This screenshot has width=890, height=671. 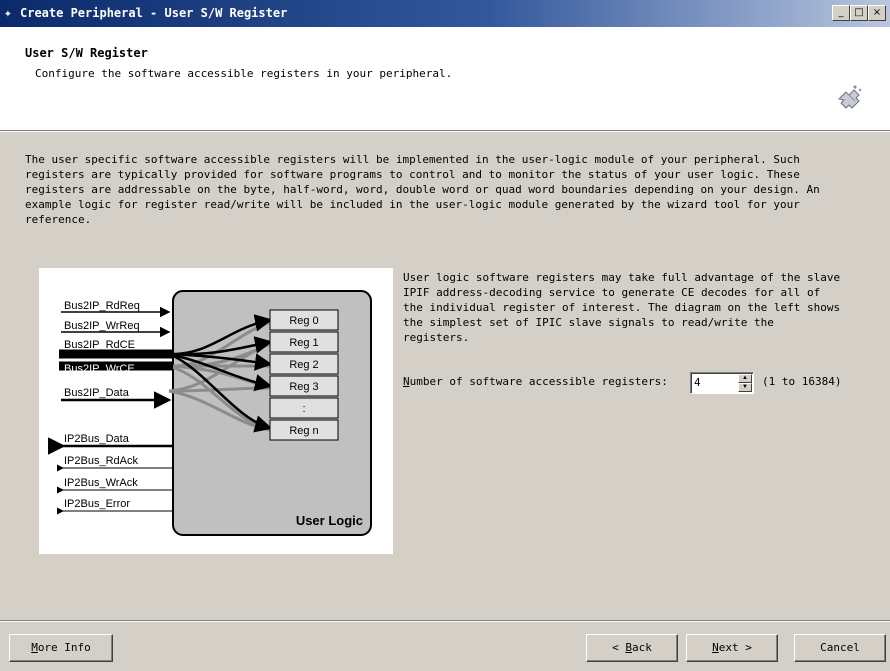 What do you see at coordinates (303, 431) in the screenshot?
I see `register-n: Reg n` at bounding box center [303, 431].